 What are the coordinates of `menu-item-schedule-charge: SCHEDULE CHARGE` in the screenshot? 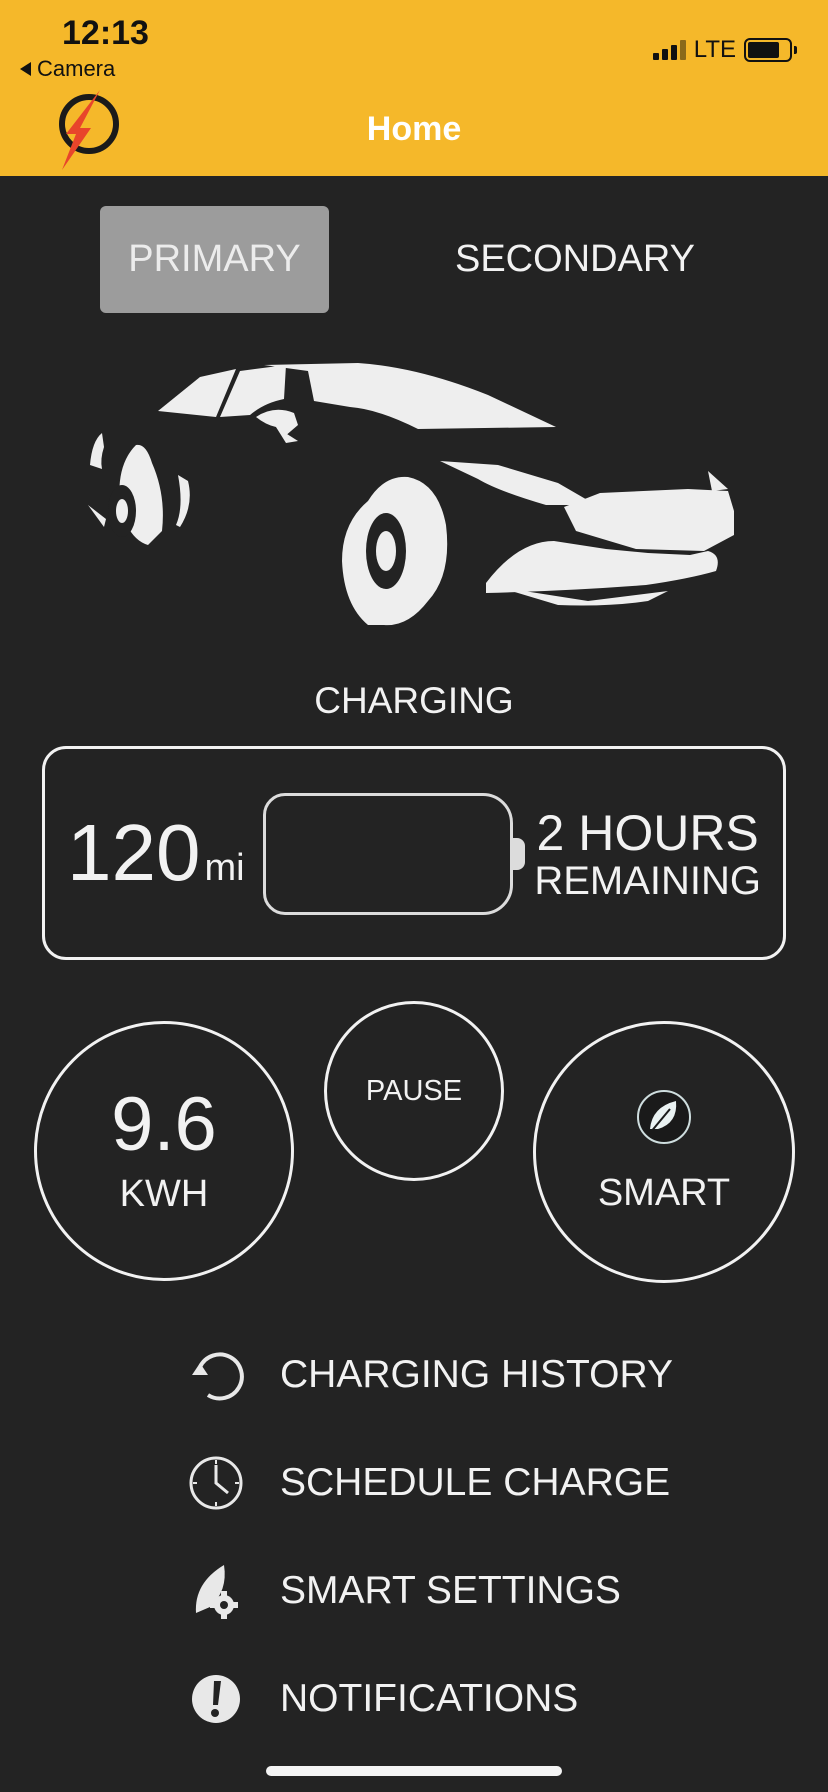 It's located at (427, 1483).